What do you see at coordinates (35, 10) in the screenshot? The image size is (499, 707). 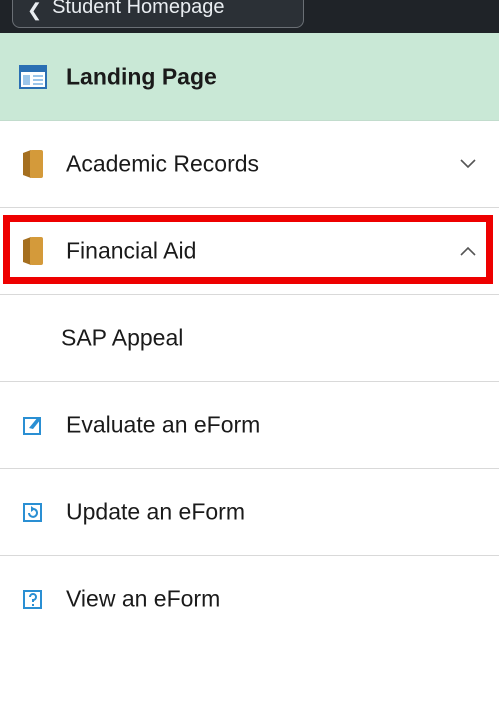 I see `chevron-left-icon: ❮` at bounding box center [35, 10].